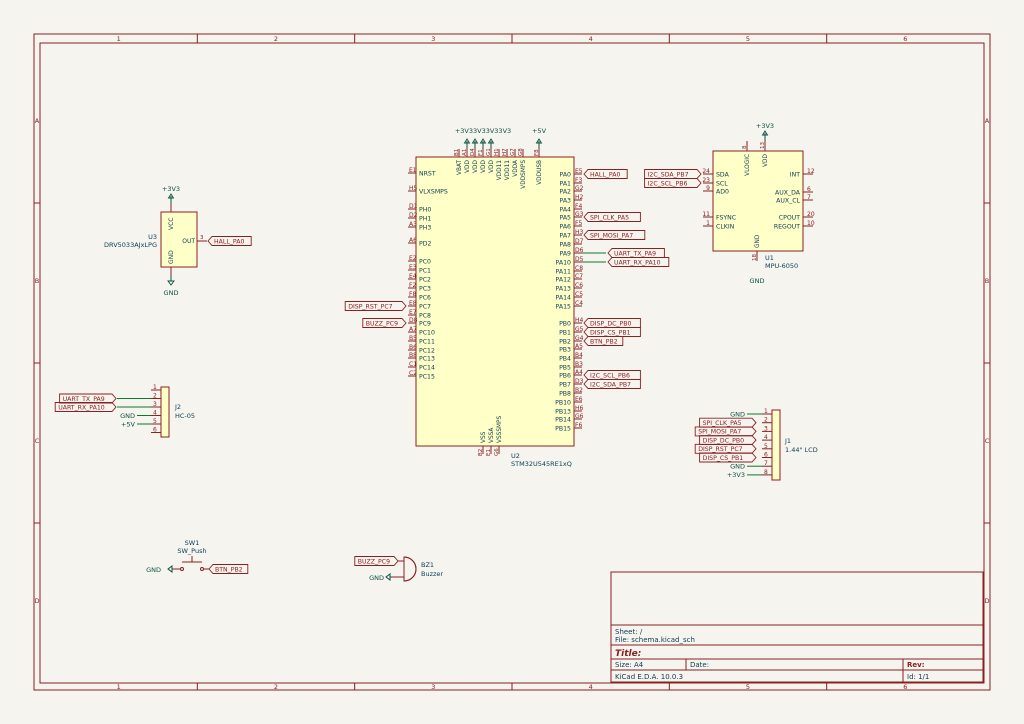 The width and height of the screenshot is (1024, 724). I want to click on u2-pin-name: PB0, so click(565, 323).